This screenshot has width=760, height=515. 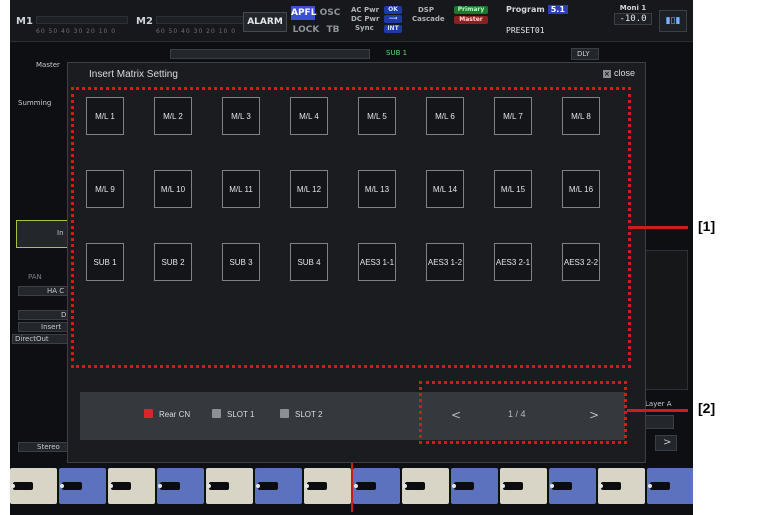 What do you see at coordinates (525, 30) in the screenshot?
I see `preset-name: PRESET01` at bounding box center [525, 30].